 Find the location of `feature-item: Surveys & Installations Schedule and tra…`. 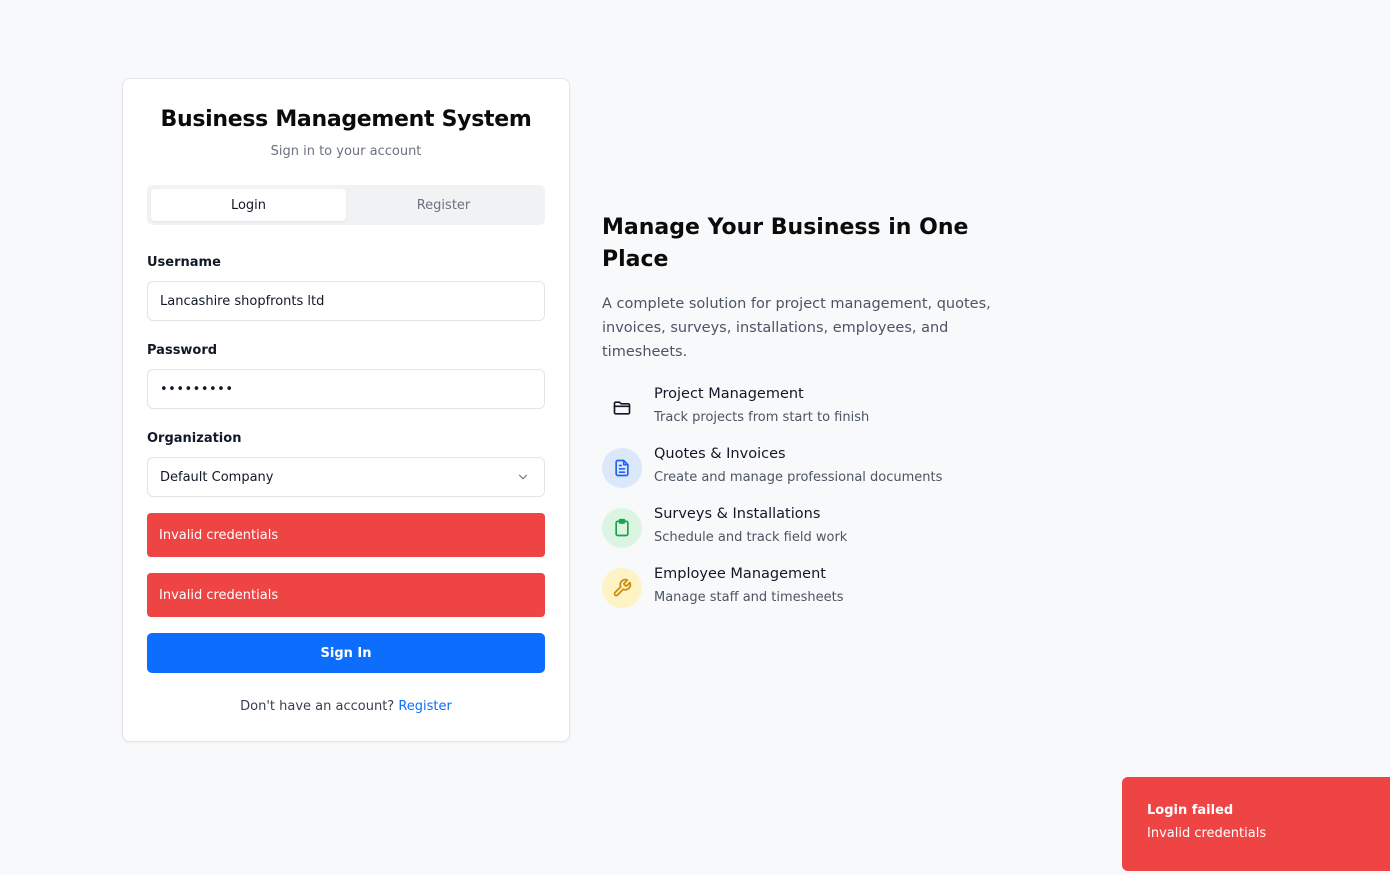

feature-item: Surveys & Installations Schedule and tra… is located at coordinates (812, 529).